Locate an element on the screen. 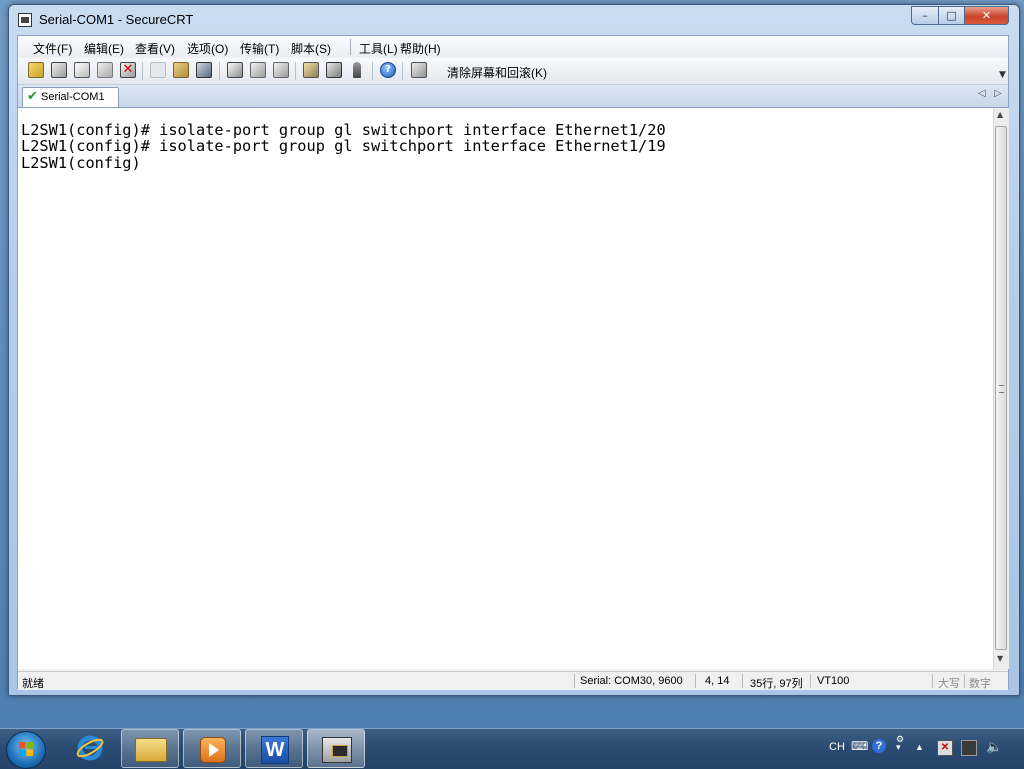 This screenshot has width=1024, height=769. keyboard-icon: ⌨ is located at coordinates (859, 746).